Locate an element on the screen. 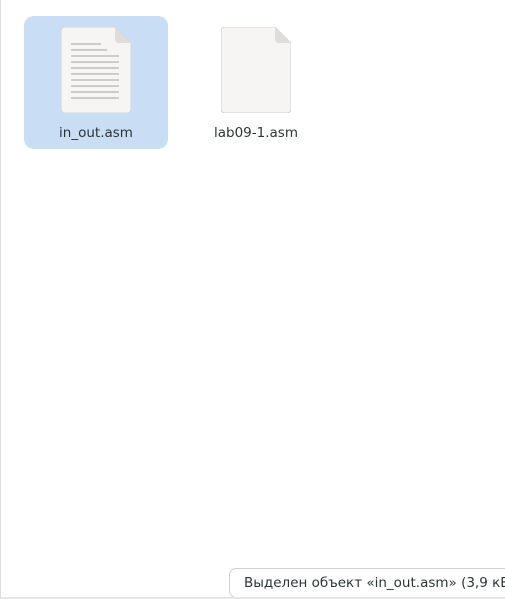  file-name-label: in_out.asm is located at coordinates (96, 133).